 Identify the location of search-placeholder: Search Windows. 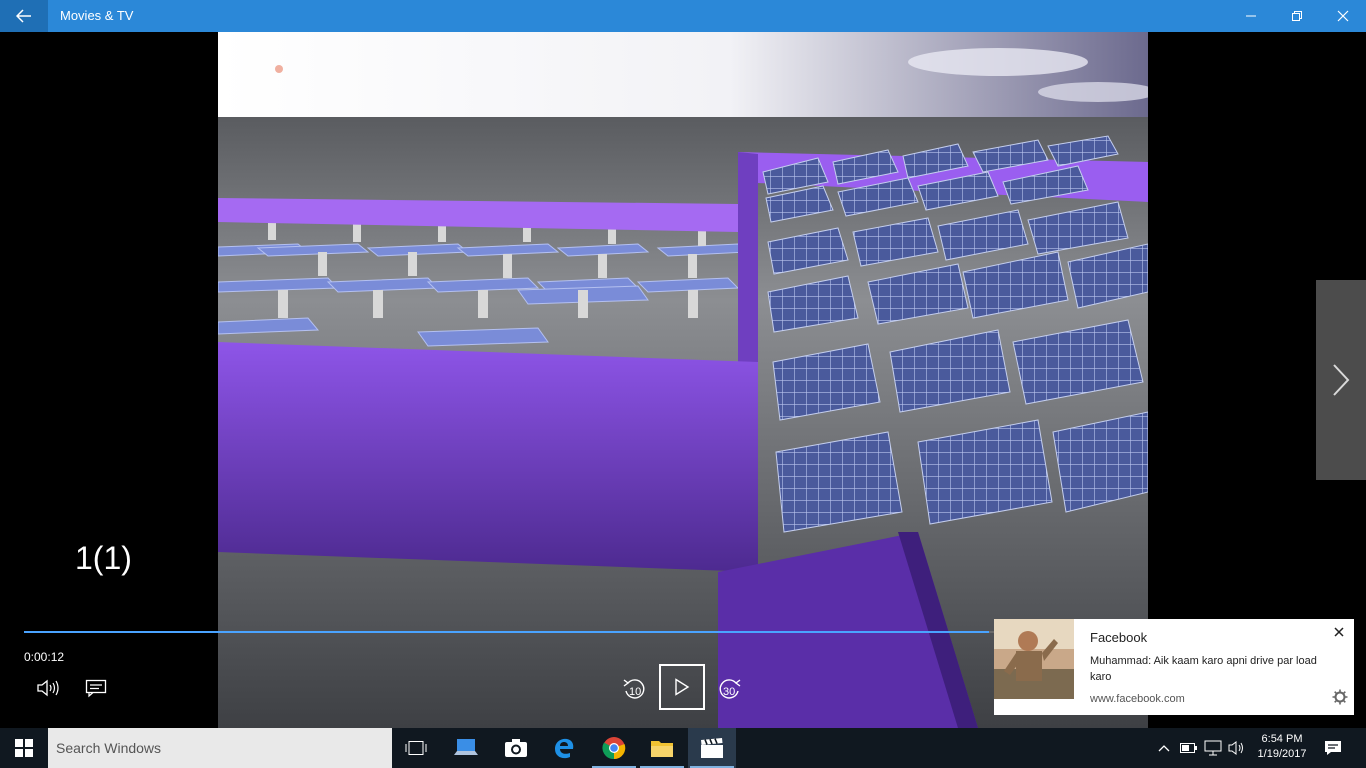
(109, 748).